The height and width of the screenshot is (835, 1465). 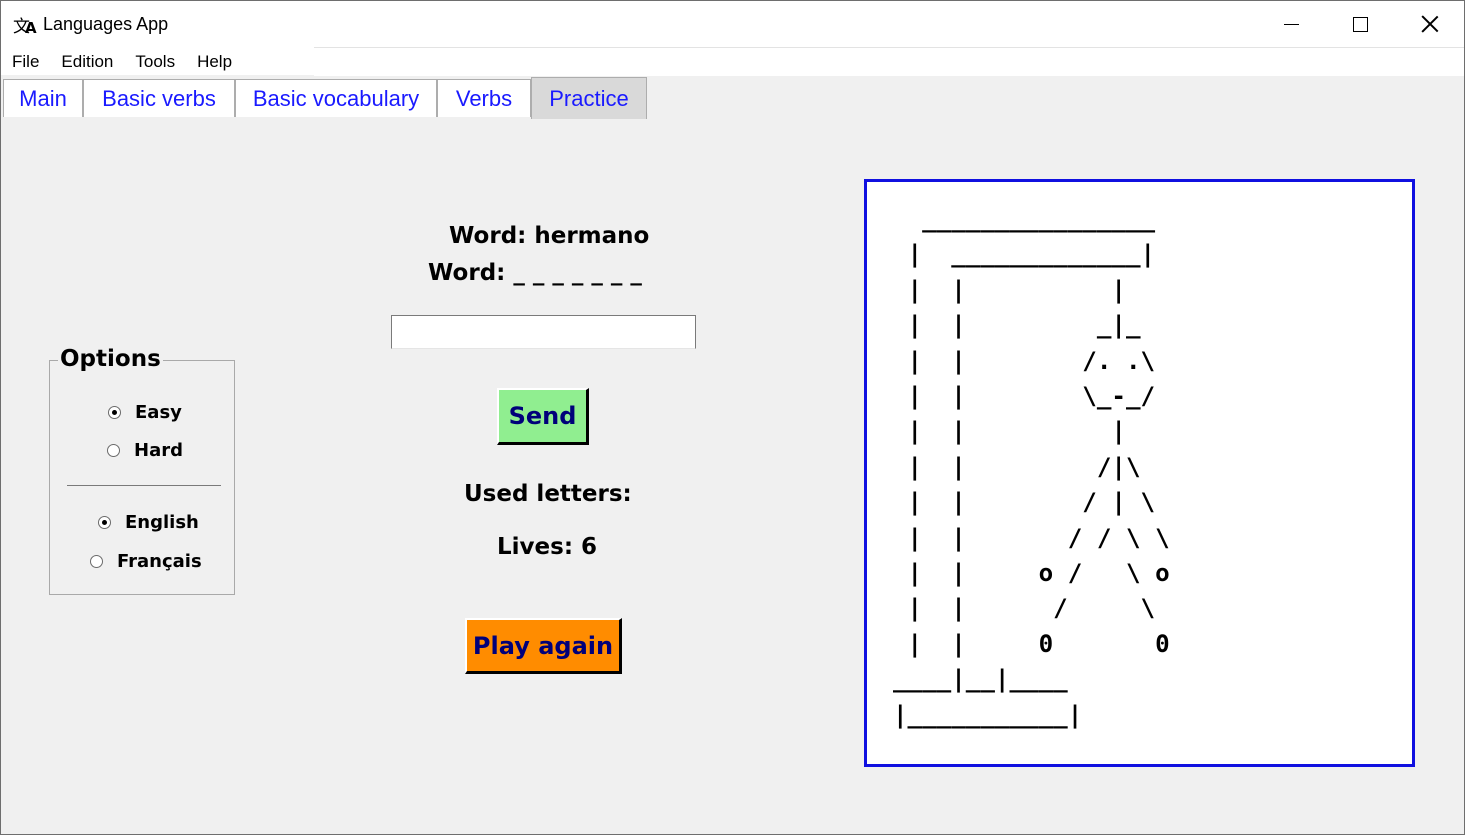 I want to click on maximize-icon, so click(x=1360, y=24).